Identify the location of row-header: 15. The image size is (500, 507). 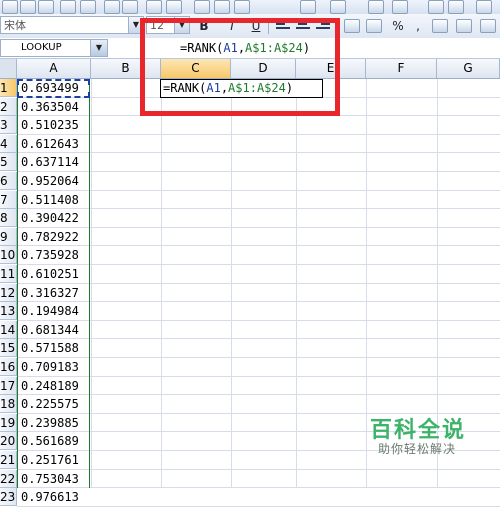
(8, 348).